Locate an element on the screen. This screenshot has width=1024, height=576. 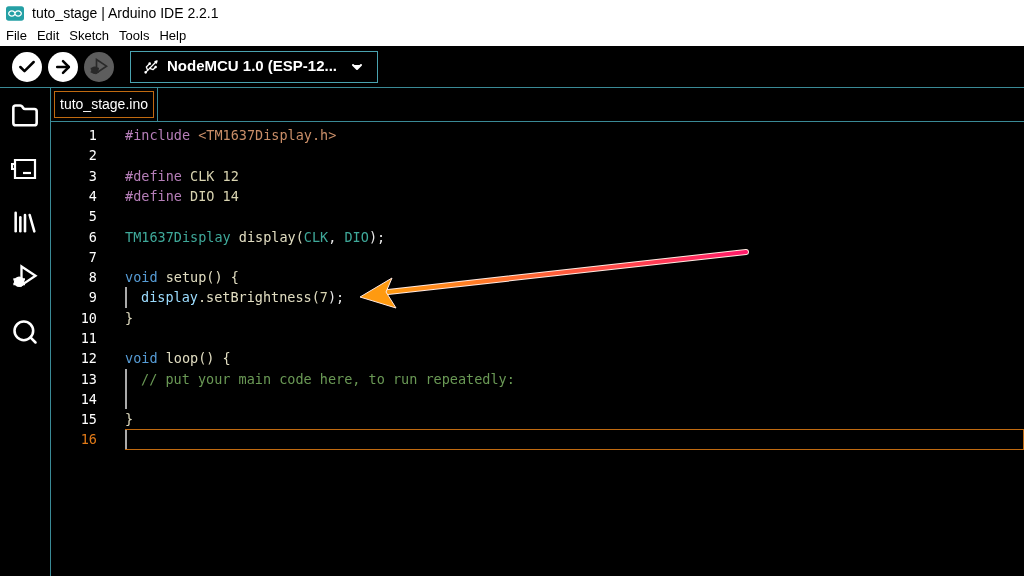
library-icon is located at coordinates (25, 222).